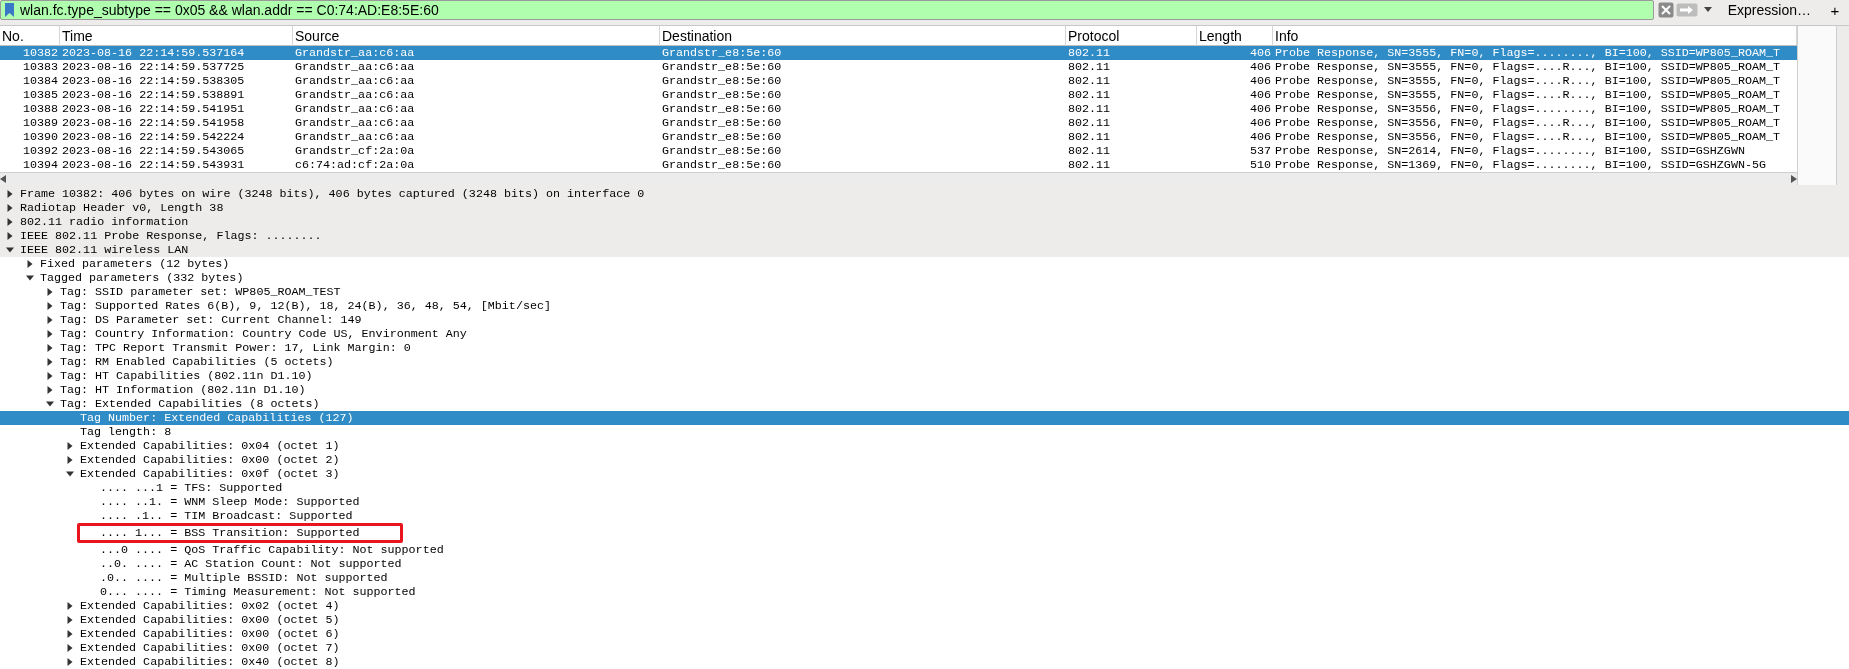 The width and height of the screenshot is (1849, 669). I want to click on clear-icon, so click(1665, 10).